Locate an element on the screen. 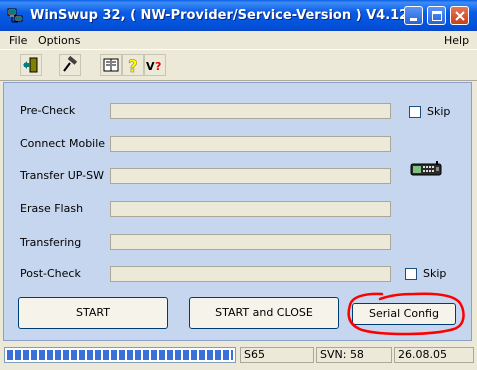 This screenshot has height=370, width=477. status-bar: S65 SVN: 58 26.08.05 is located at coordinates (238, 357).